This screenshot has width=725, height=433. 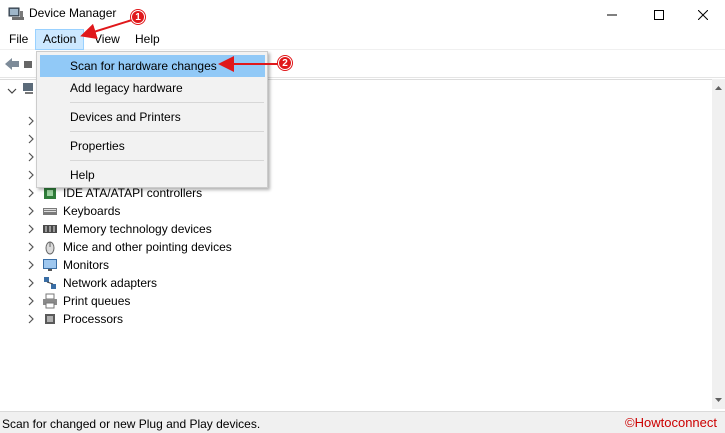 What do you see at coordinates (50, 211) in the screenshot?
I see `keyboard-icon` at bounding box center [50, 211].